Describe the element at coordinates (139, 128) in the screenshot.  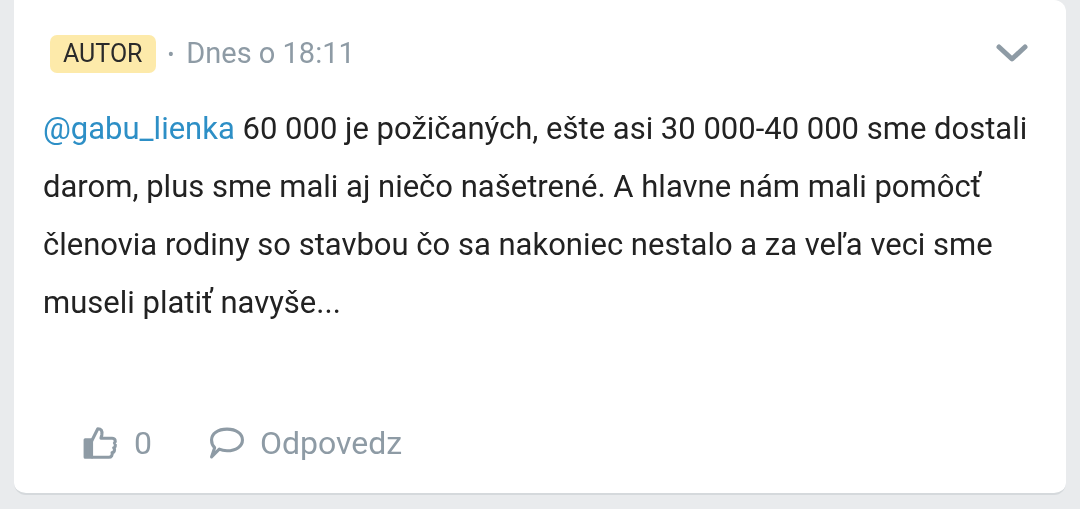
I see `user-mention-link: @gabu_lienka` at that location.